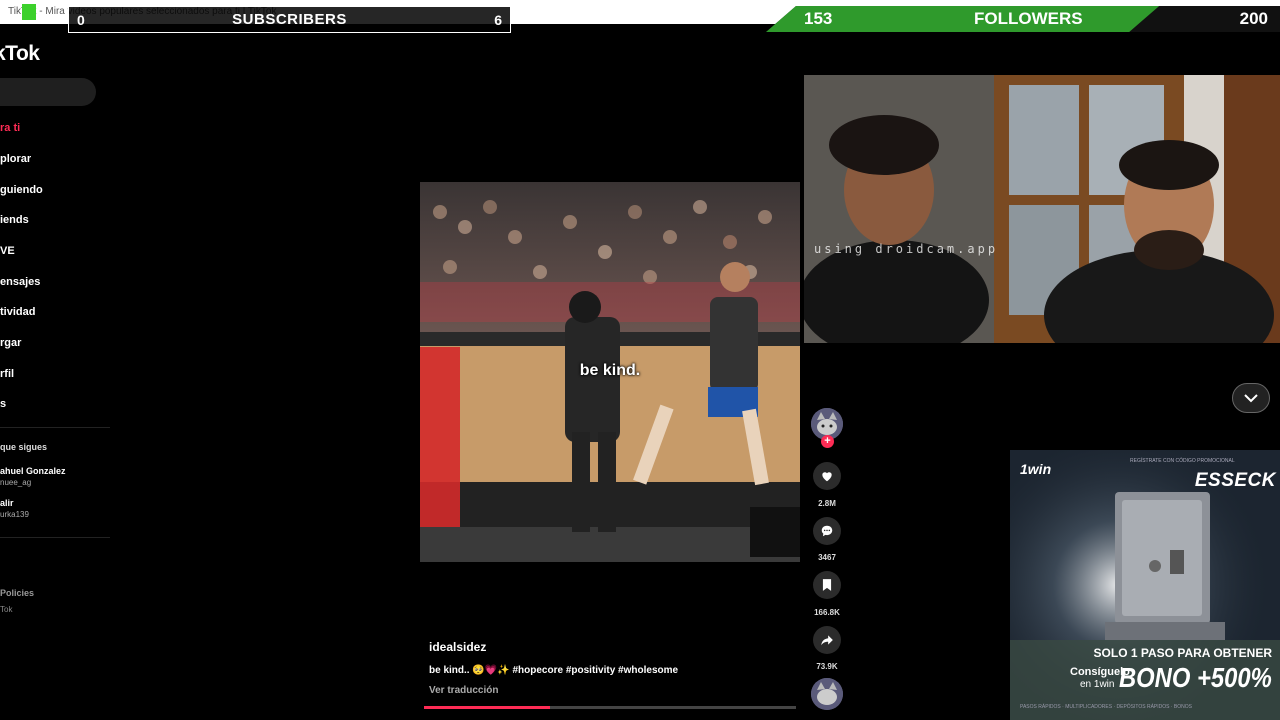  Describe the element at coordinates (3, 404) in the screenshot. I see `sidebar-item-mas: s` at that location.